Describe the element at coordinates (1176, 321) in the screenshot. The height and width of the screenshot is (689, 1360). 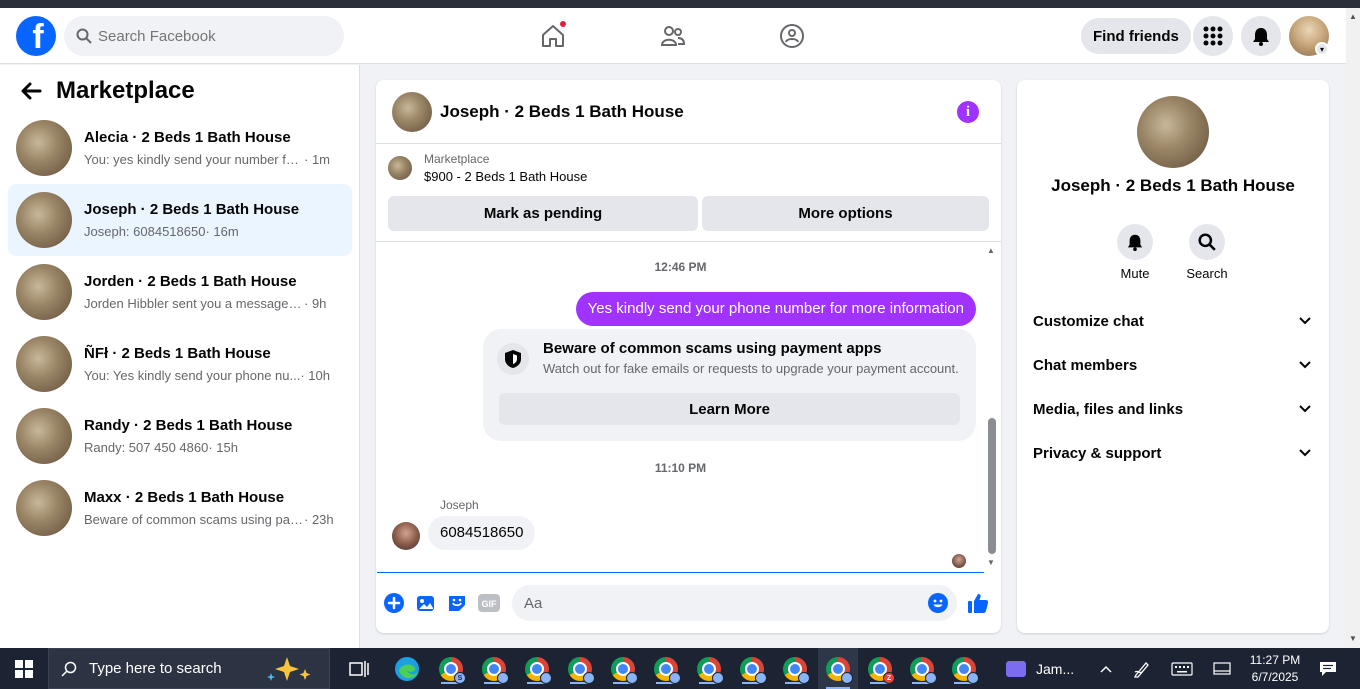
I see `customize-chat-section: Customize chat` at that location.